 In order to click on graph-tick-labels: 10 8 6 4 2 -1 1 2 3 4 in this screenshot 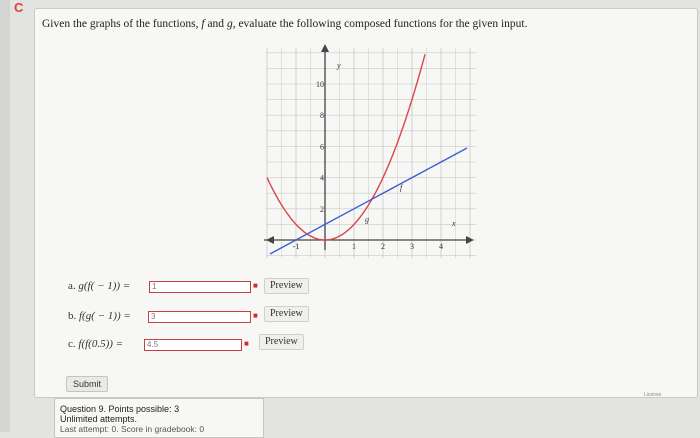, I will do `click(368, 165)`.